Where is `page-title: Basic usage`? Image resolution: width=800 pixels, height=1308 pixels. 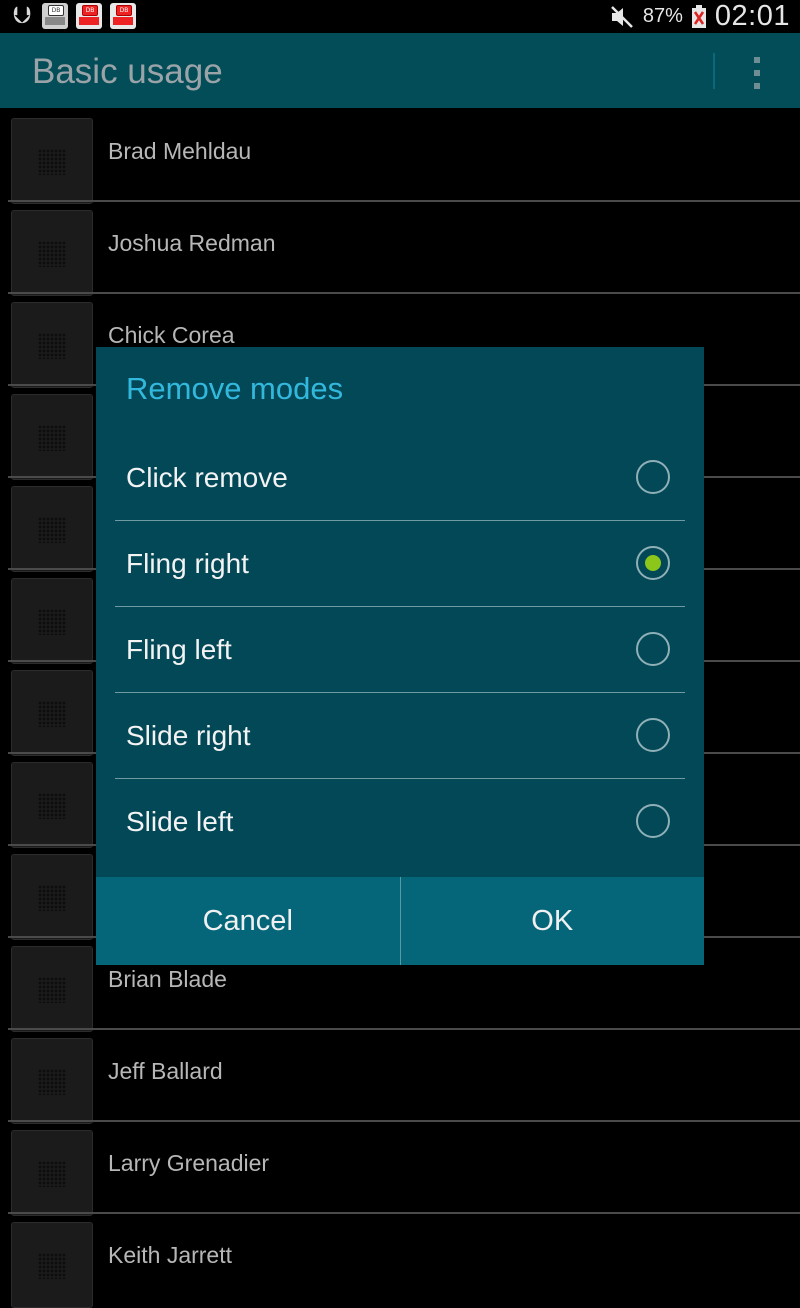 page-title: Basic usage is located at coordinates (127, 71).